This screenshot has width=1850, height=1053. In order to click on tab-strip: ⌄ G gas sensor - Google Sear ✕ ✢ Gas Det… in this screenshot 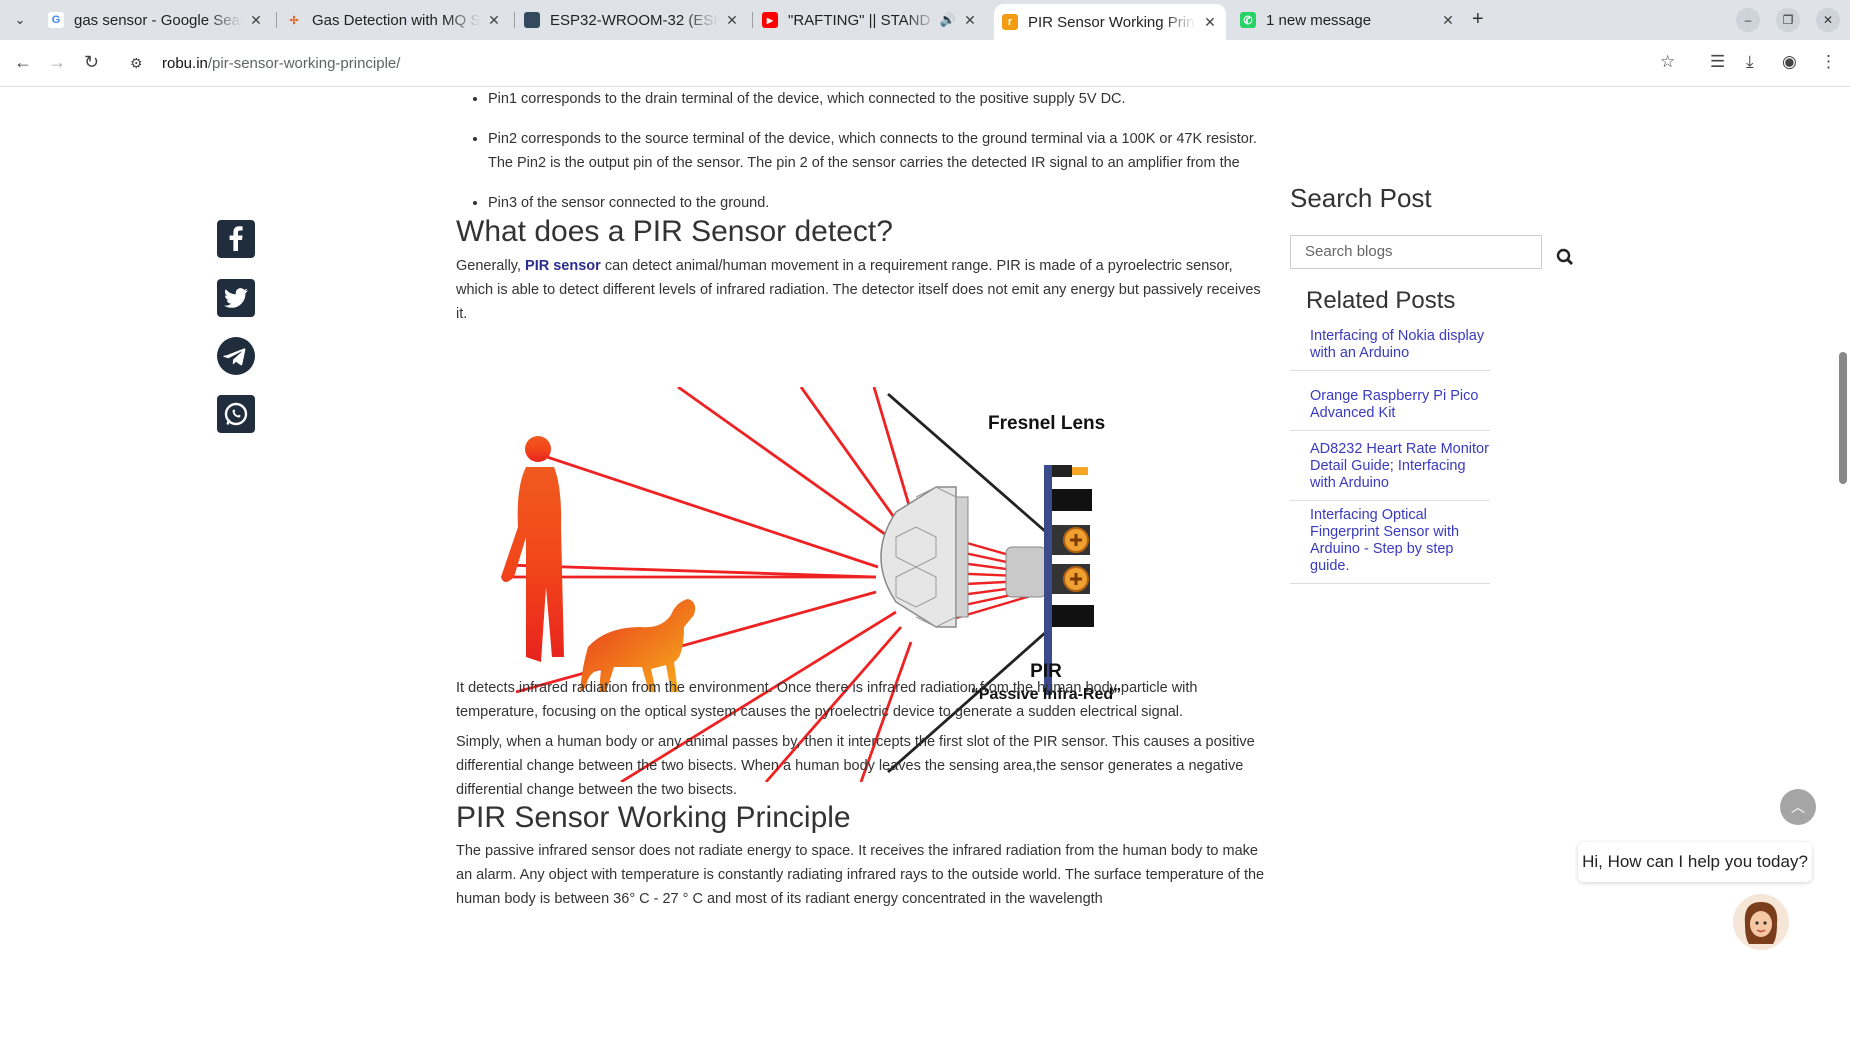, I will do `click(925, 20)`.